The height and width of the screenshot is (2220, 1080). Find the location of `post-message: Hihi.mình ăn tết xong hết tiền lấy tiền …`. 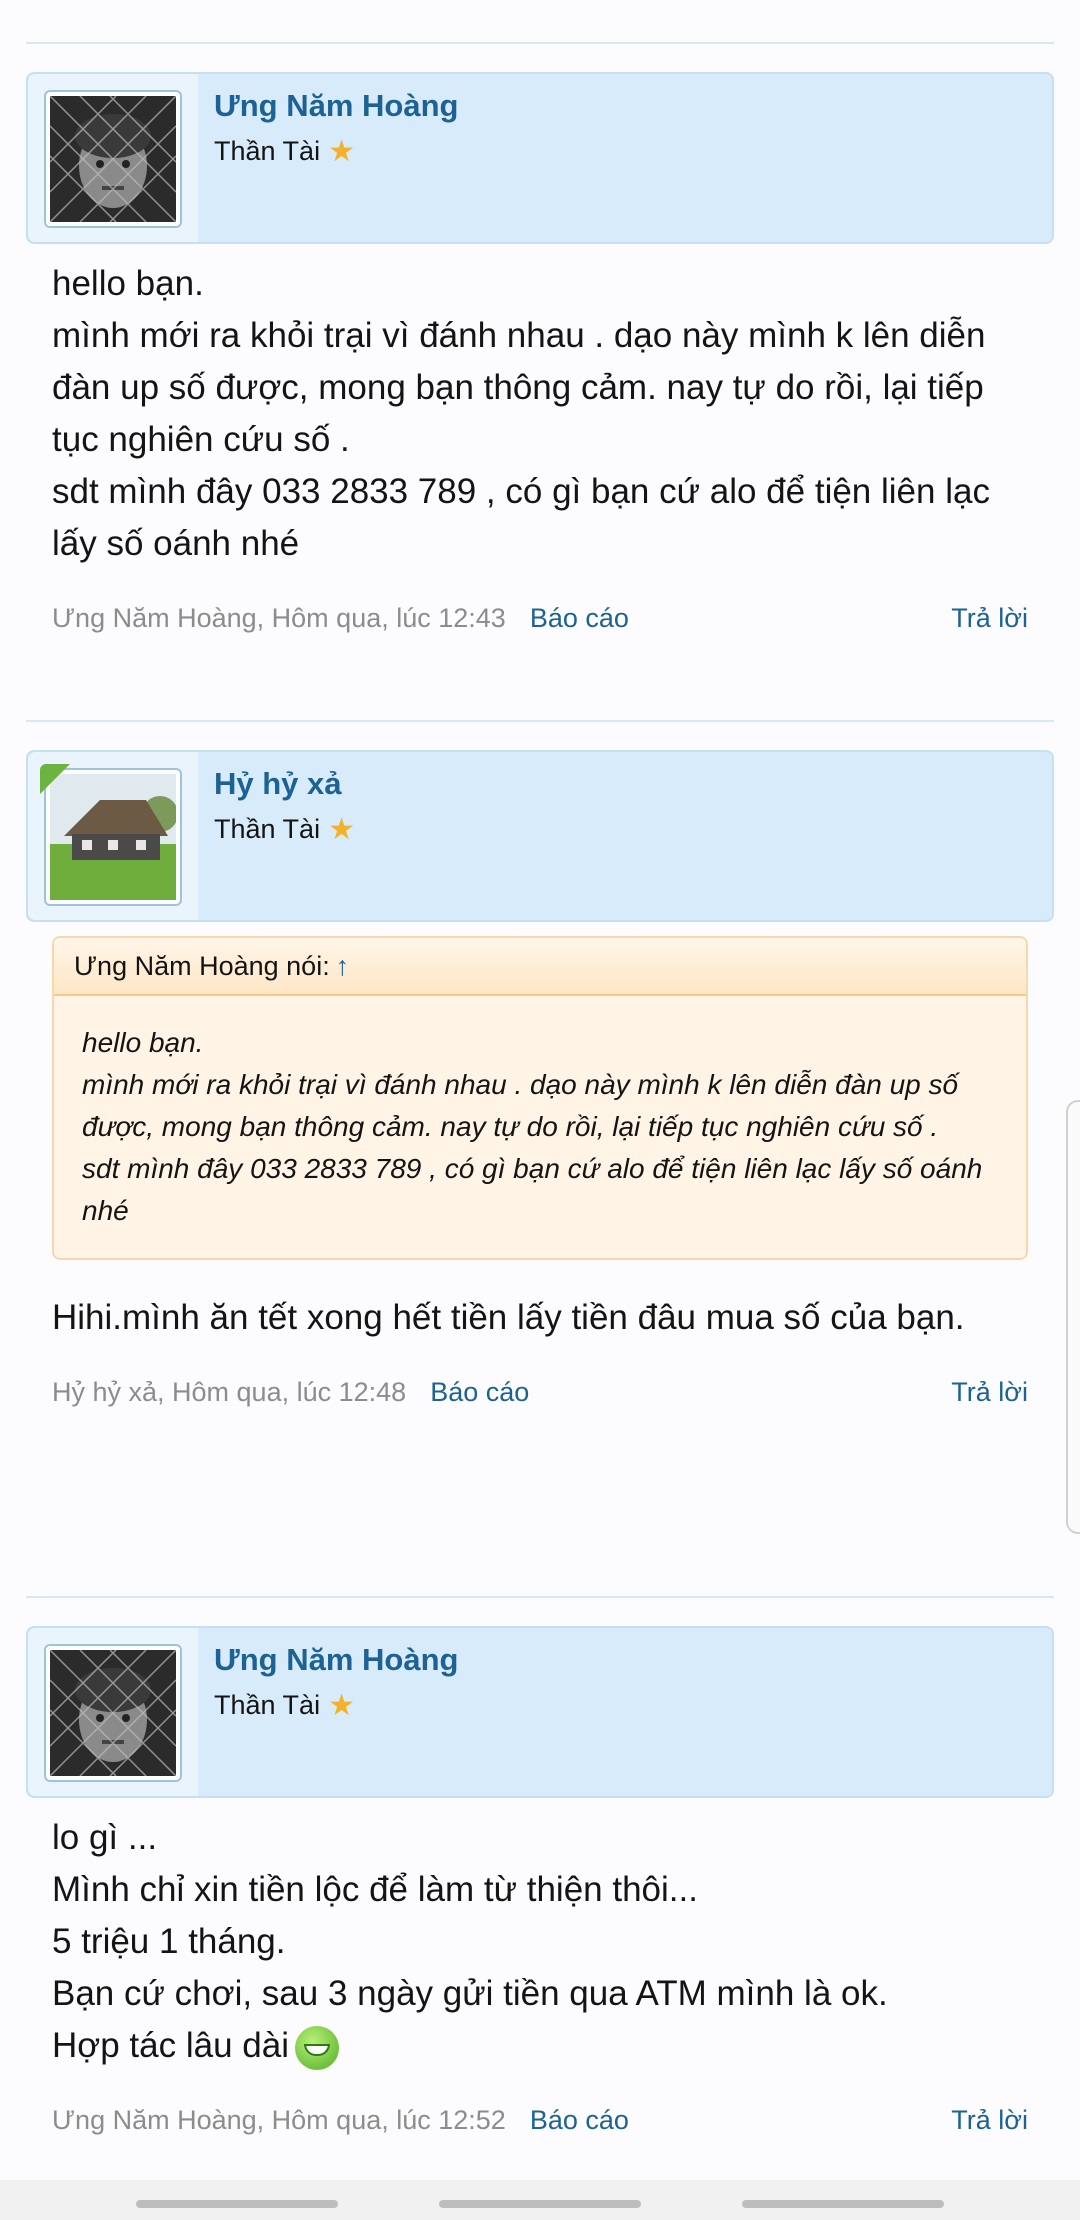

post-message: Hihi.mình ăn tết xong hết tiền lấy tiền … is located at coordinates (540, 1318).